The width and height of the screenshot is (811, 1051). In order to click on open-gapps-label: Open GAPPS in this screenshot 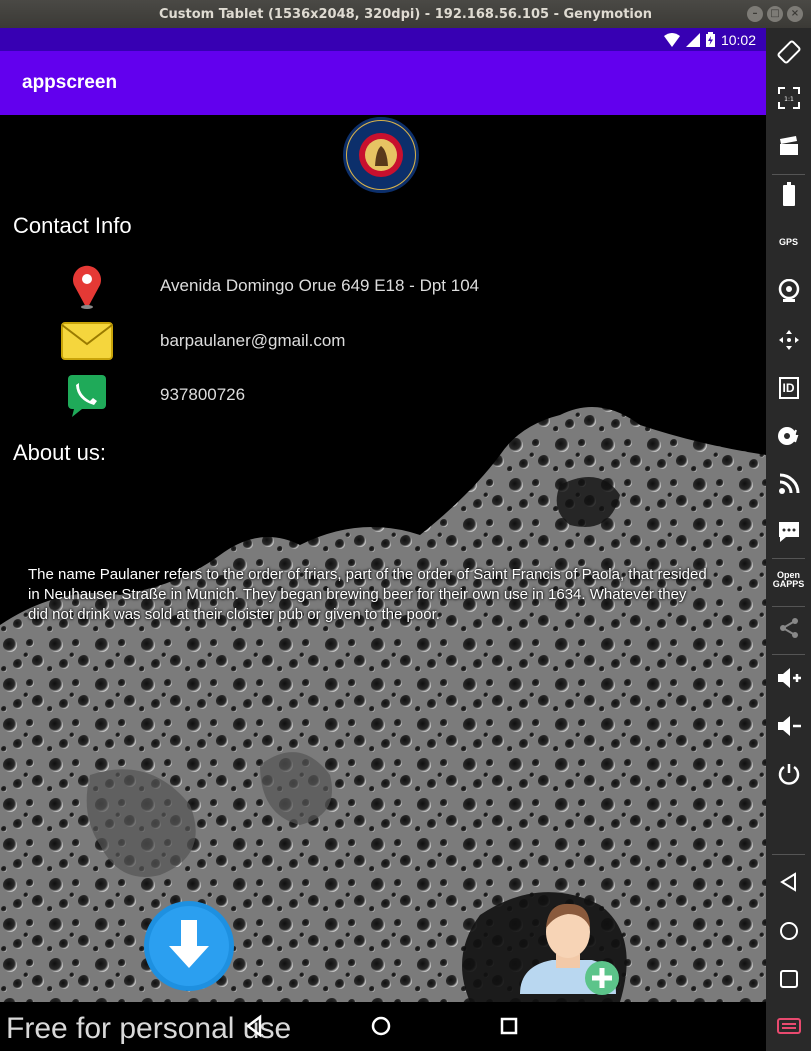, I will do `click(789, 580)`.